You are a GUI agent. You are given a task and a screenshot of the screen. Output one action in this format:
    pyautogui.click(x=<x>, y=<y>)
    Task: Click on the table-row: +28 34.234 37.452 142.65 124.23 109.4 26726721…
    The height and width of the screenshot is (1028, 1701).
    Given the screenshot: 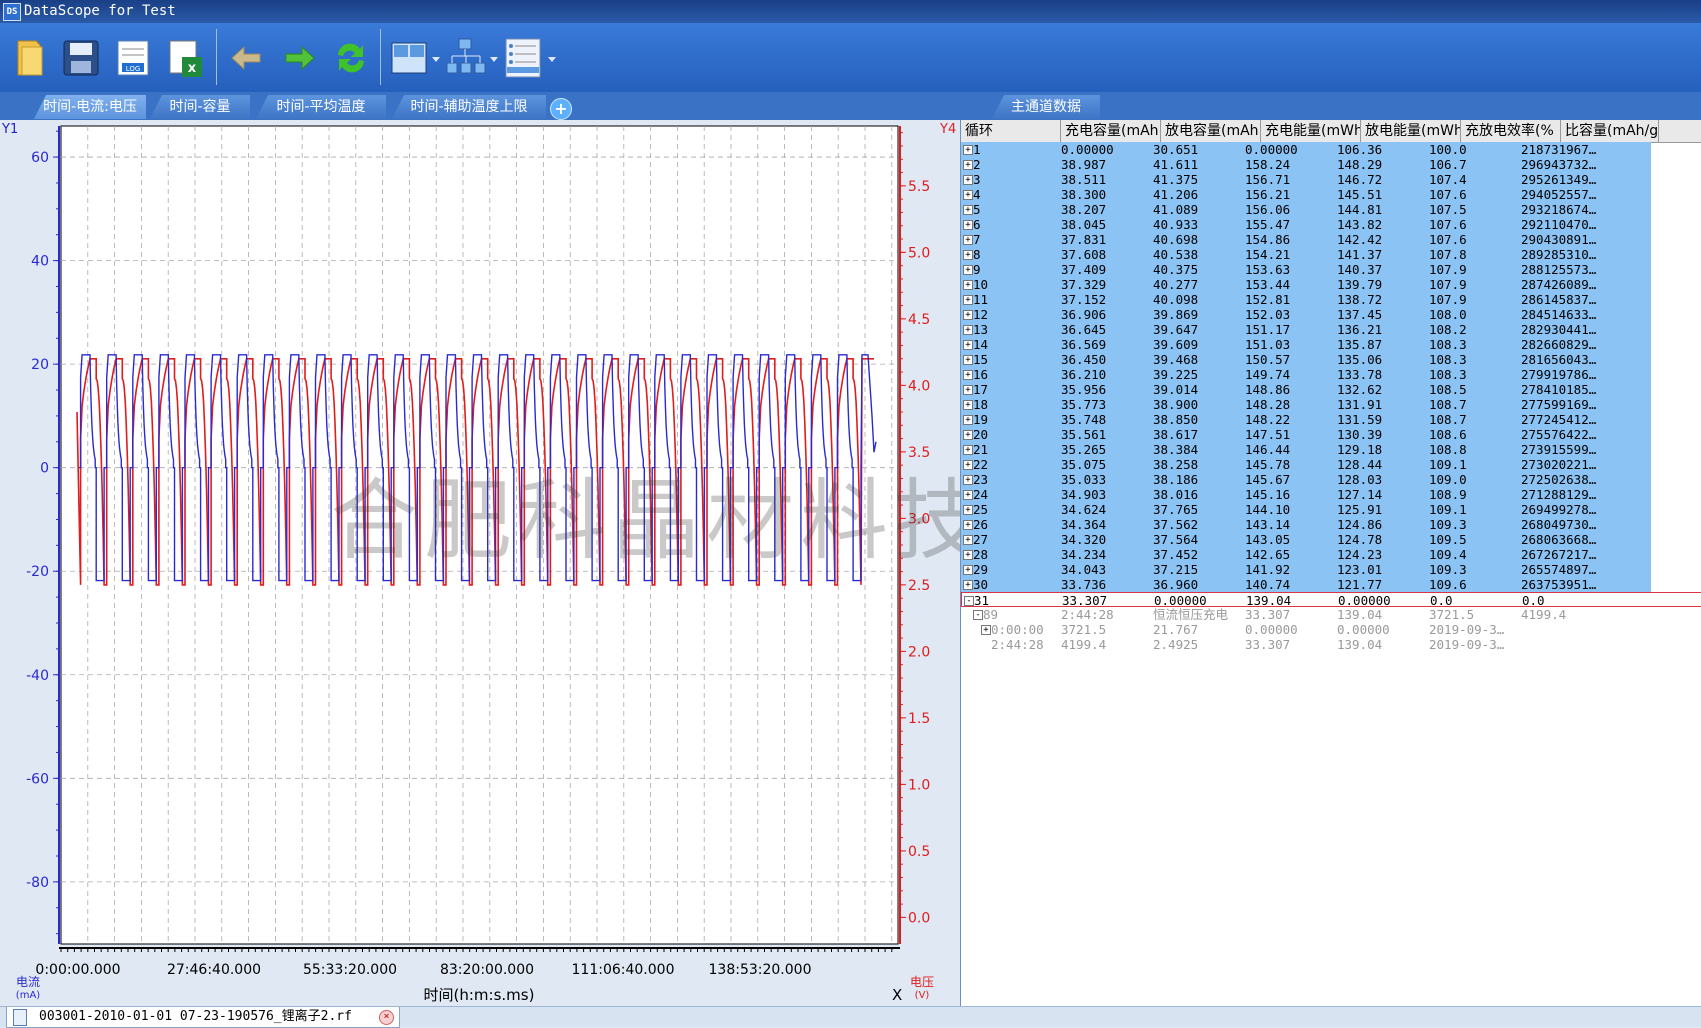 What is the action you would take?
    pyautogui.click(x=1306, y=554)
    